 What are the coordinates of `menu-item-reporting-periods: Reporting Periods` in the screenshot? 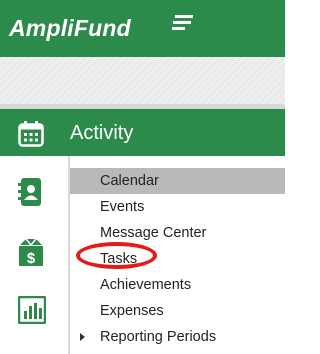 It's located at (177, 337).